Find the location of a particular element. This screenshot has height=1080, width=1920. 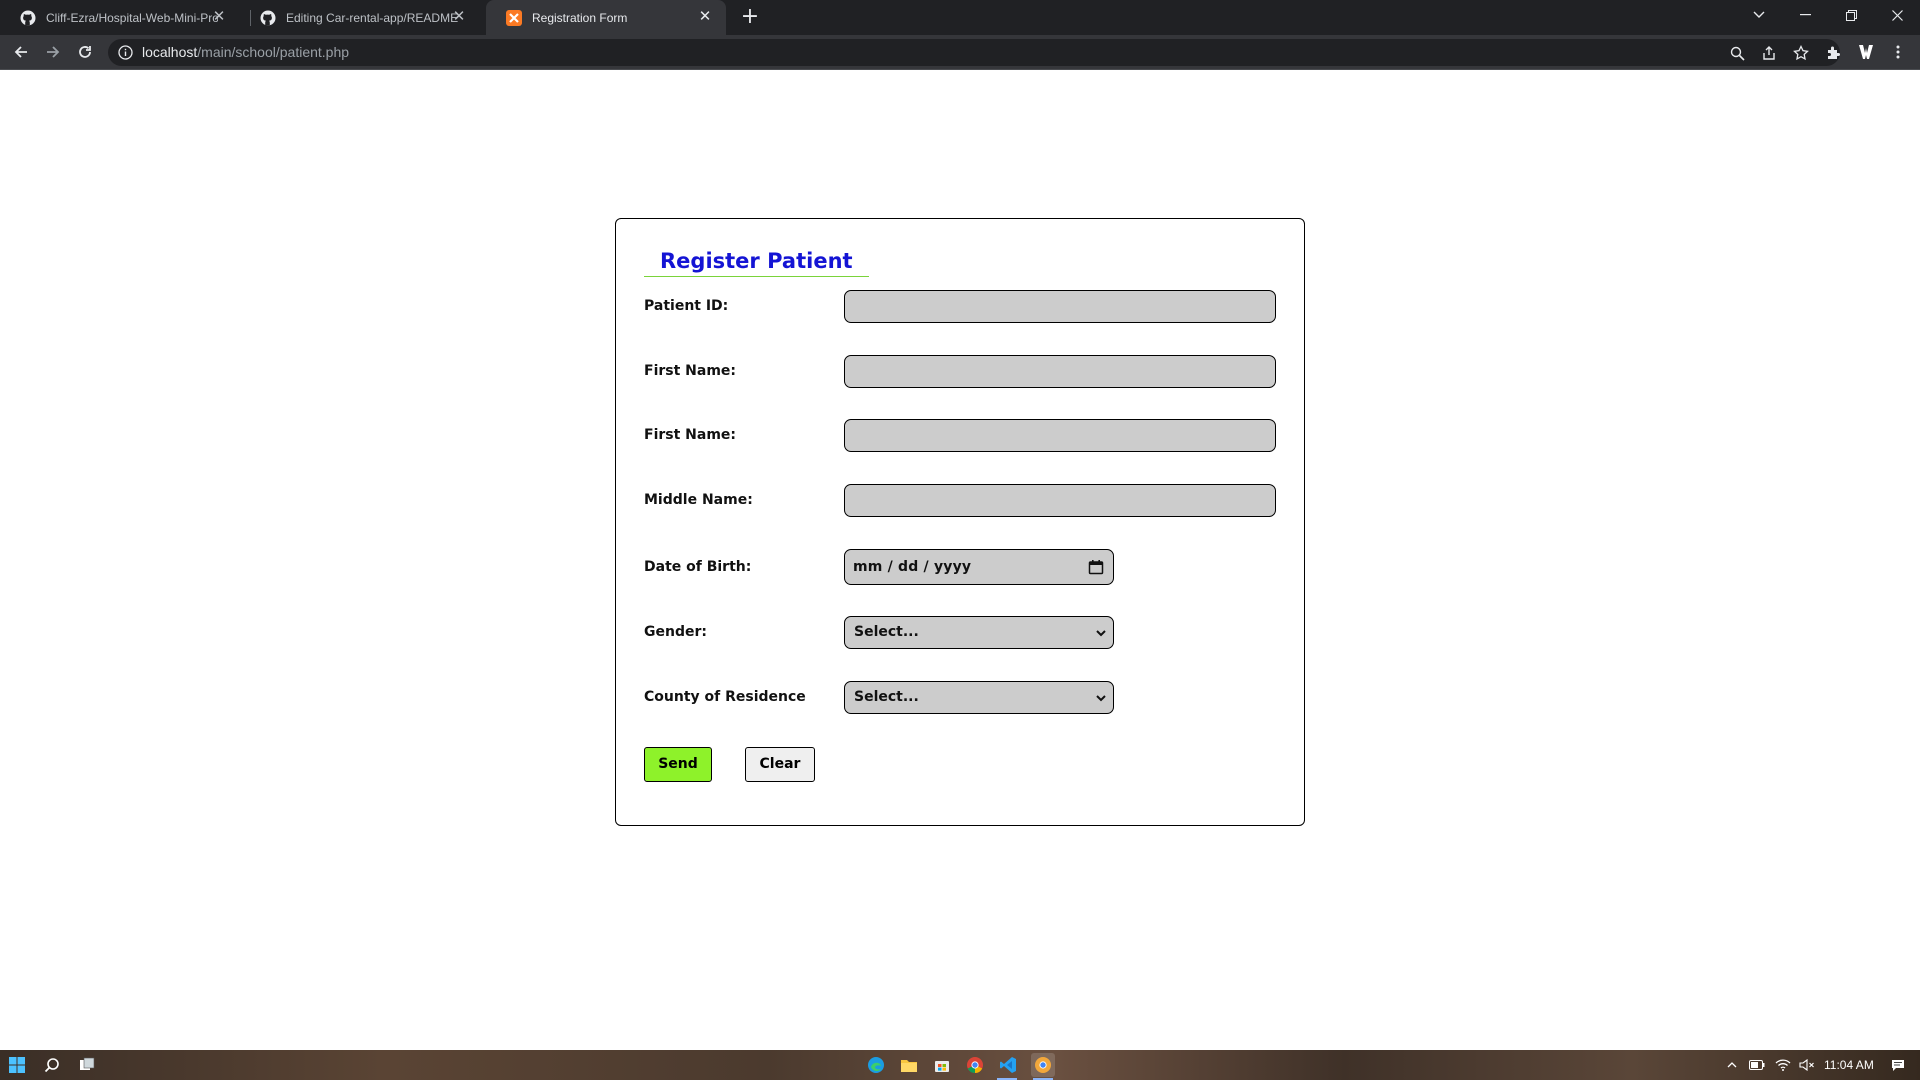

county-label: County of Residence is located at coordinates (725, 697).